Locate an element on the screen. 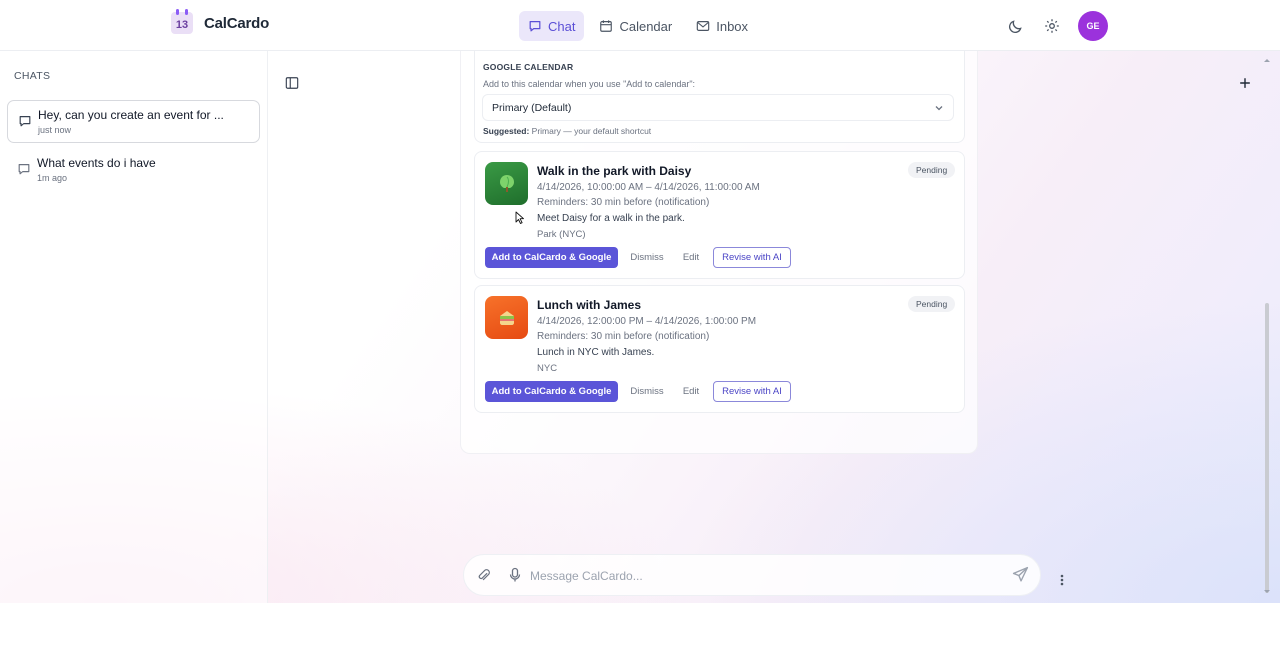  message-input is located at coordinates (760, 576).